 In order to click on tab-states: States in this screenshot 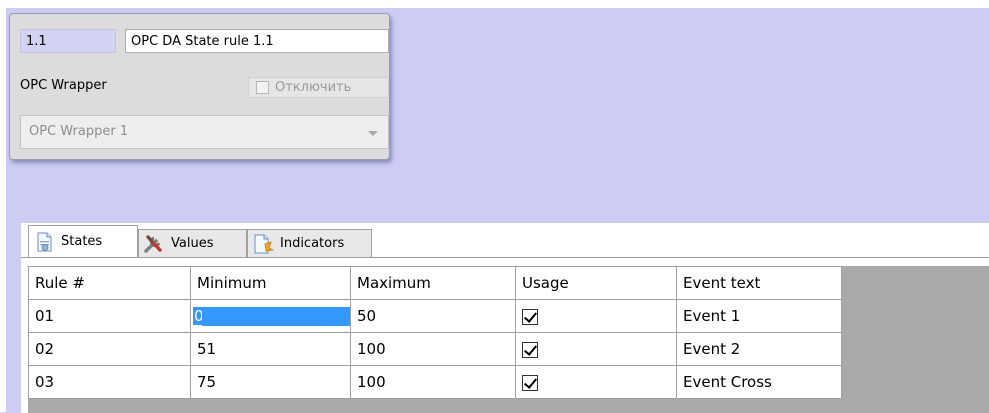, I will do `click(83, 241)`.